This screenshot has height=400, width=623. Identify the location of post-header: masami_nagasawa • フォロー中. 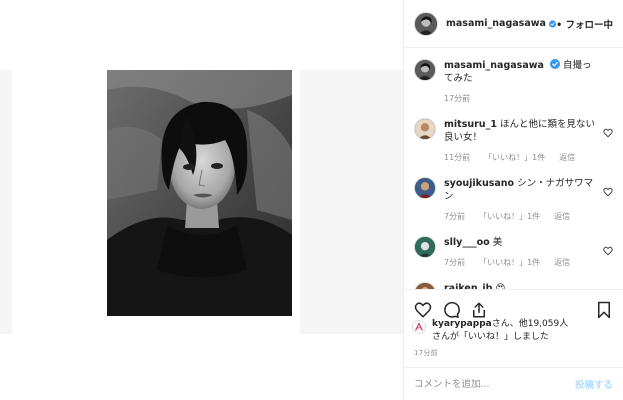
(513, 24).